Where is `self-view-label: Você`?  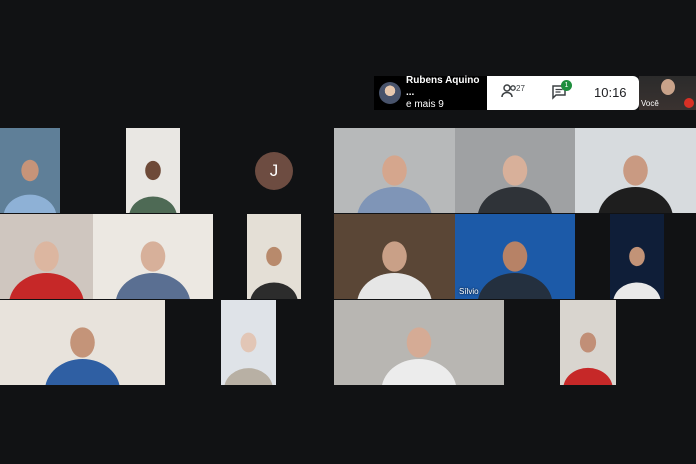 self-view-label: Você is located at coordinates (650, 103).